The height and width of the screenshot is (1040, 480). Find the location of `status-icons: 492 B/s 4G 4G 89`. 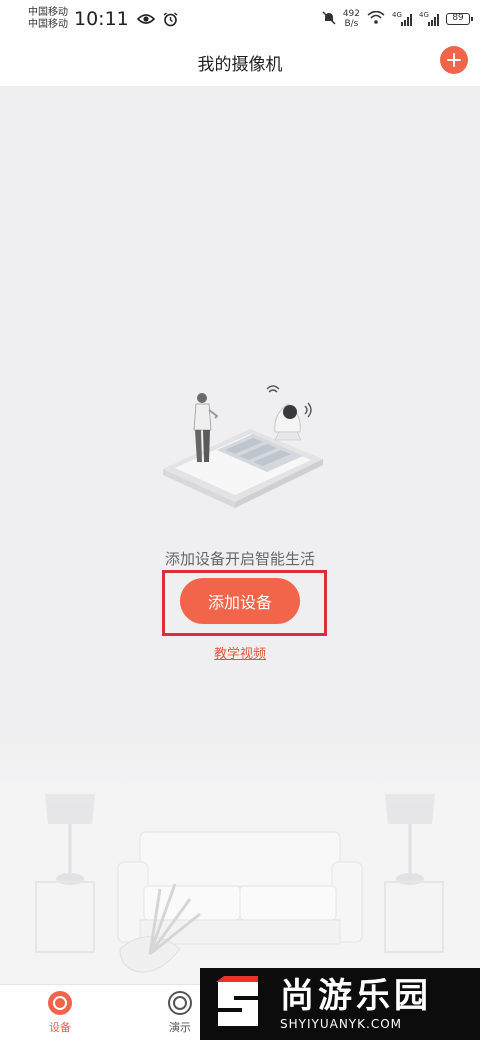

status-icons: 492 B/s 4G 4G 89 is located at coordinates (397, 19).